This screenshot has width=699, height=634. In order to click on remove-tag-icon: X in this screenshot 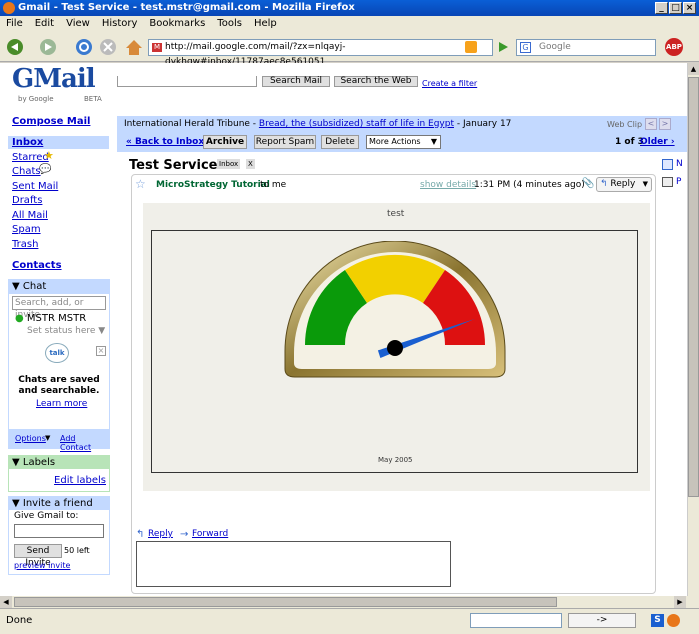, I will do `click(250, 164)`.